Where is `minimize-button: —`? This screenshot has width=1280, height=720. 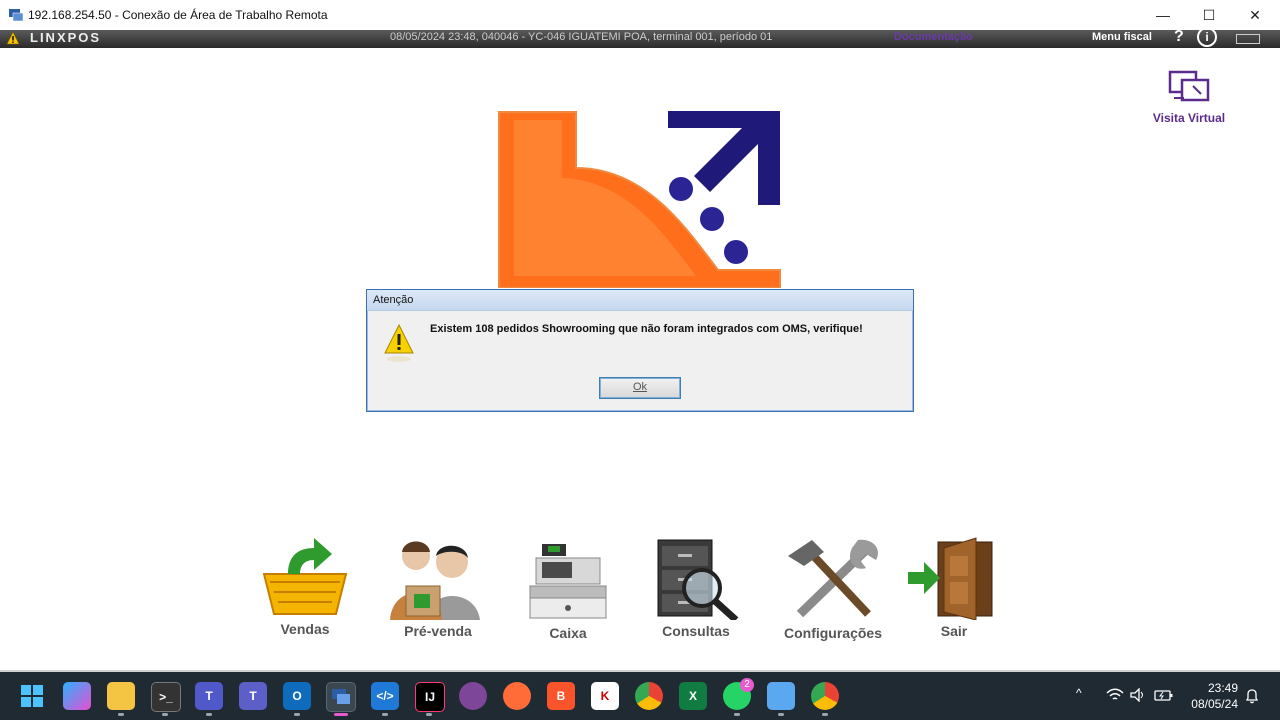
minimize-button: — is located at coordinates (1163, 15).